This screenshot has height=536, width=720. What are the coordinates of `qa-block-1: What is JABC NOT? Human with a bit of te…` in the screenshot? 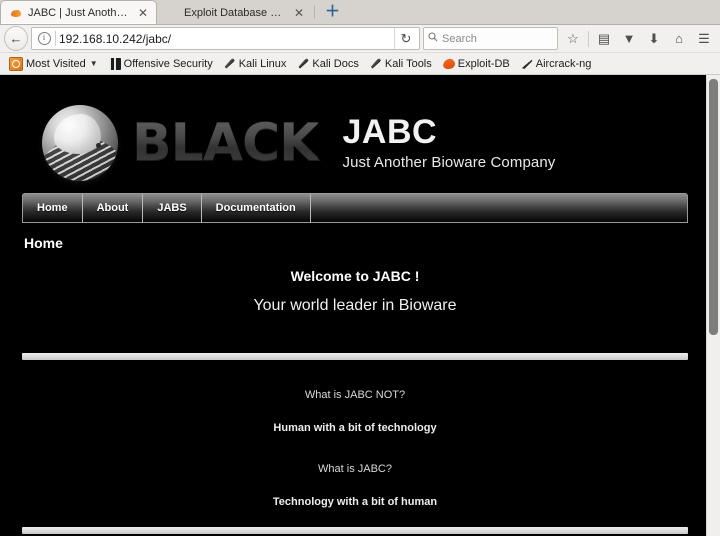 It's located at (355, 411).